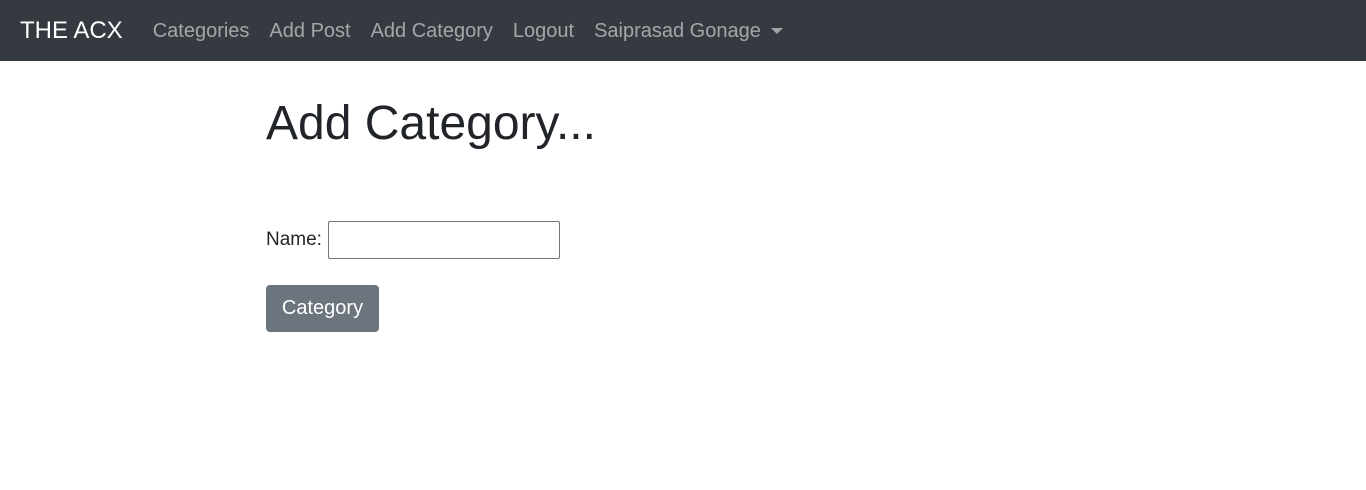  I want to click on nav-link-categories: Categories, so click(201, 31).